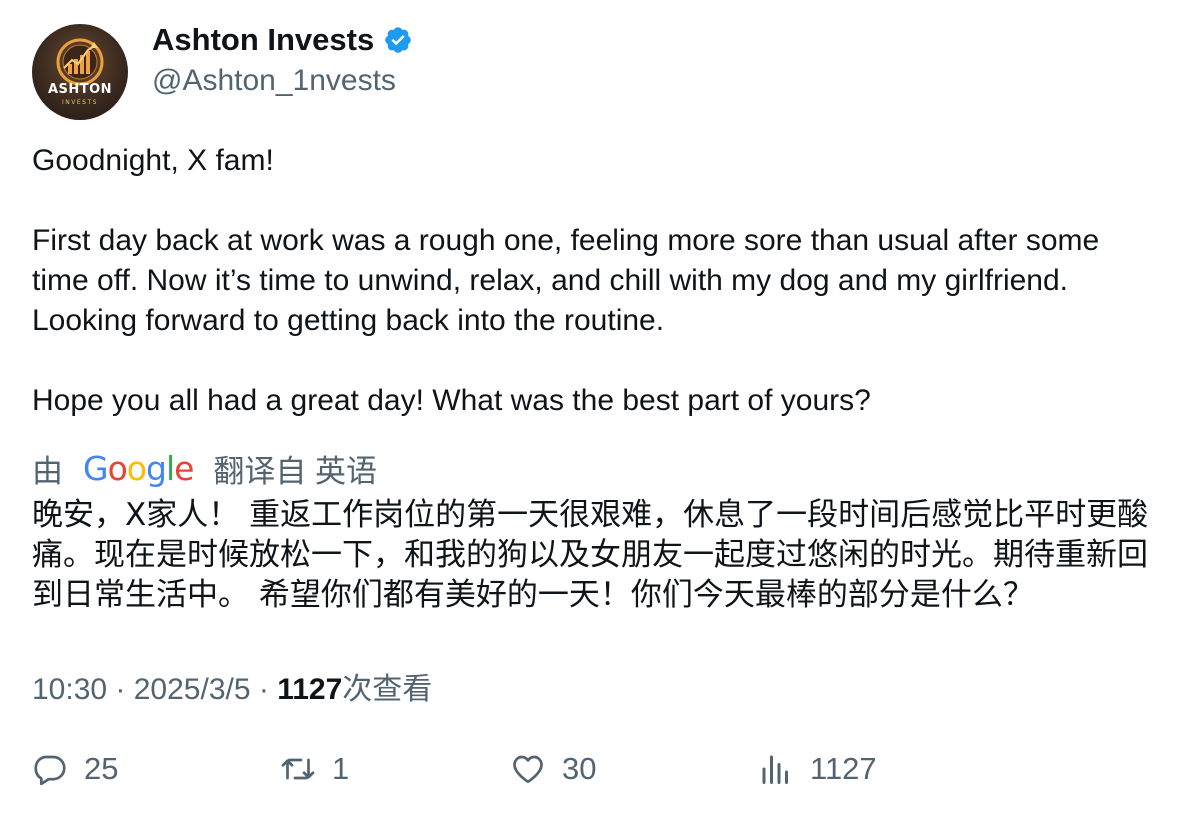 The width and height of the screenshot is (1196, 818). I want to click on avatar-title: ASHTON, so click(80, 89).